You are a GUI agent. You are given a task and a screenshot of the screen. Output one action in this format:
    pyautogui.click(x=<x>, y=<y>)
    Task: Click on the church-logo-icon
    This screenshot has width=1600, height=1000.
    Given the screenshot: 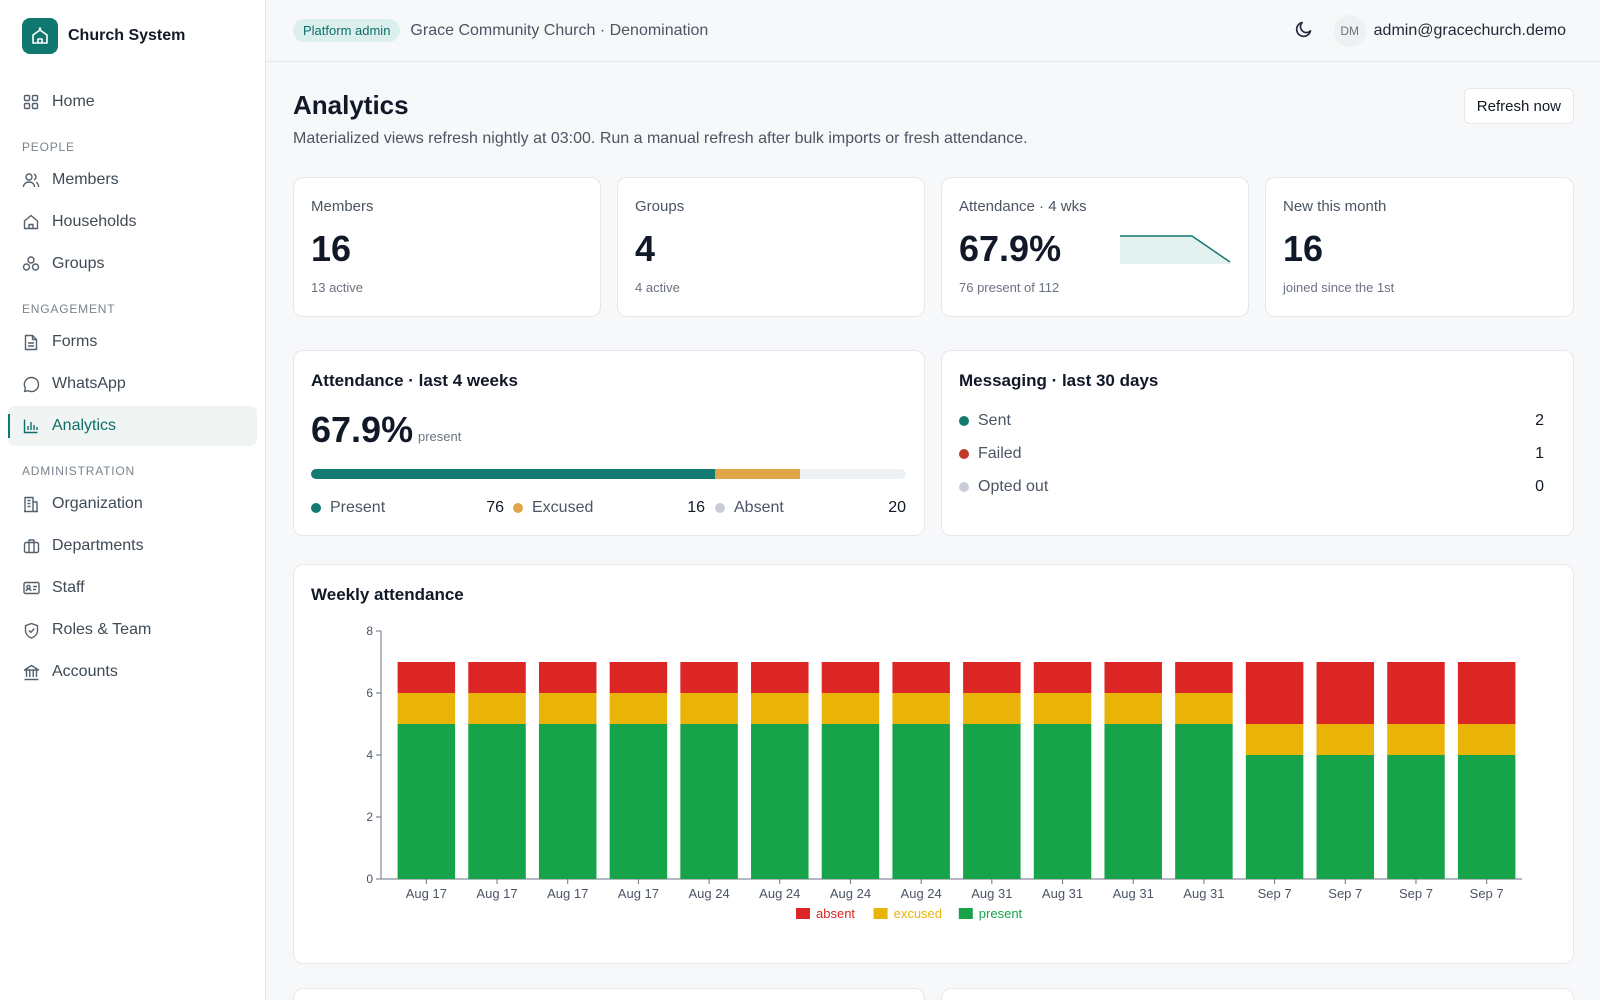 What is the action you would take?
    pyautogui.click(x=40, y=36)
    